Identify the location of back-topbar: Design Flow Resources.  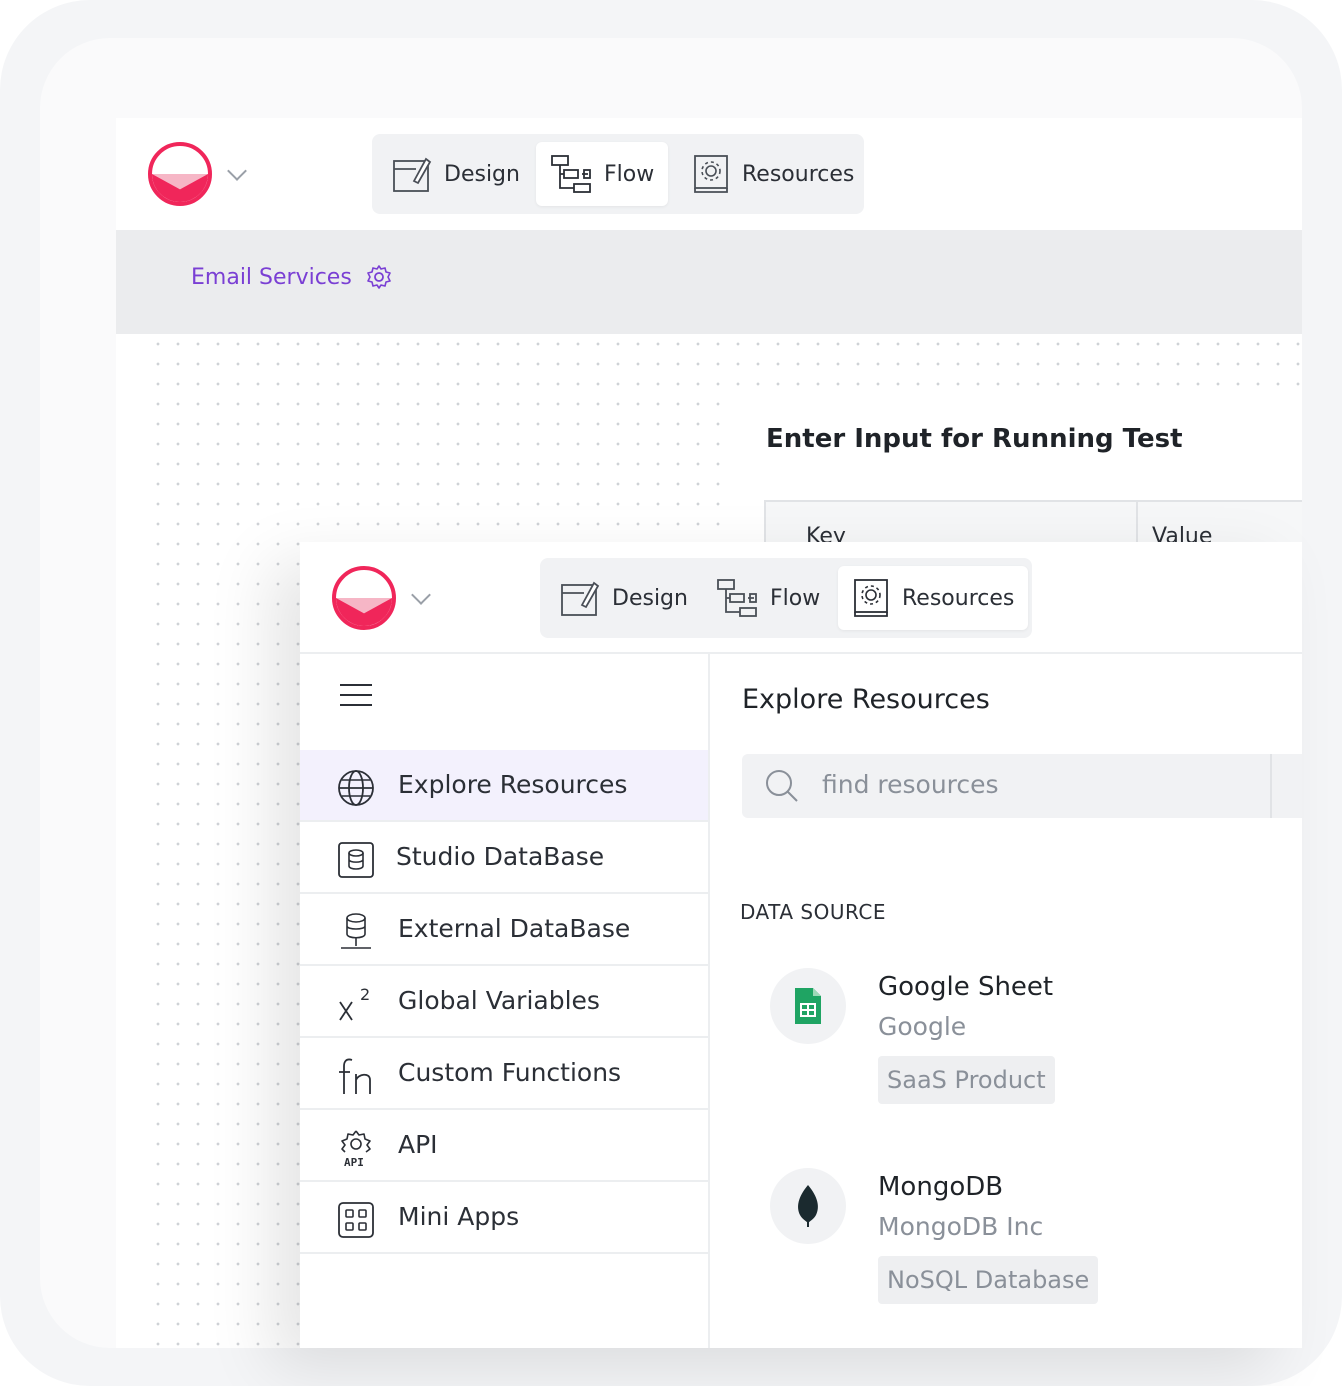
(709, 174).